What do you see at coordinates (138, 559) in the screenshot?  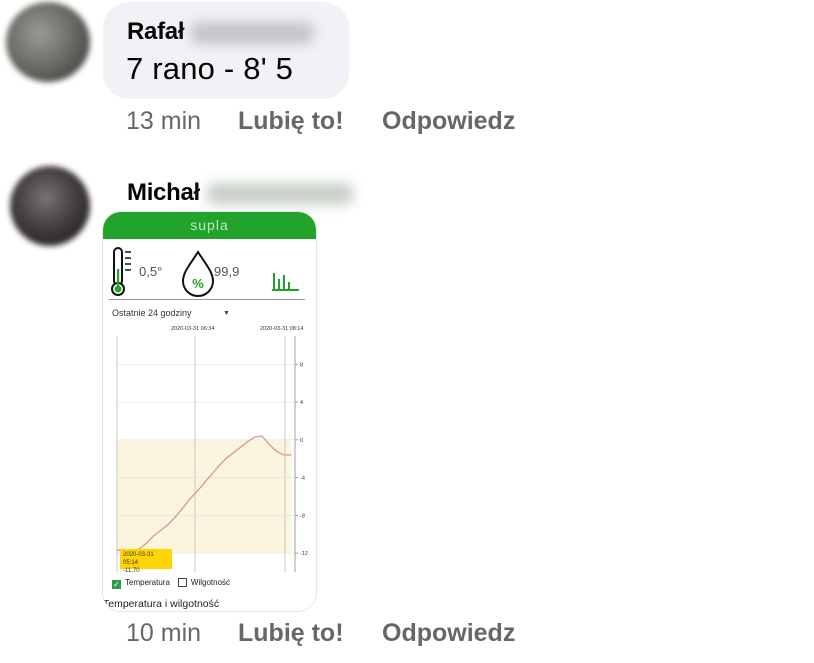 I see `tooltip-date: 2020-03-31 05:14` at bounding box center [138, 559].